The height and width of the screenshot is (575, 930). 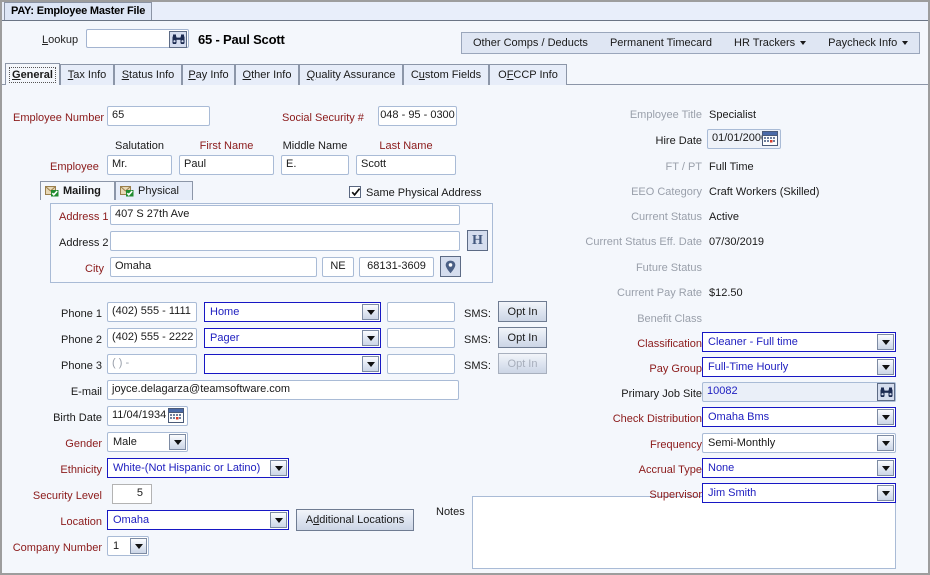 I want to click on phone2-type-combo: Pager, so click(x=292, y=338).